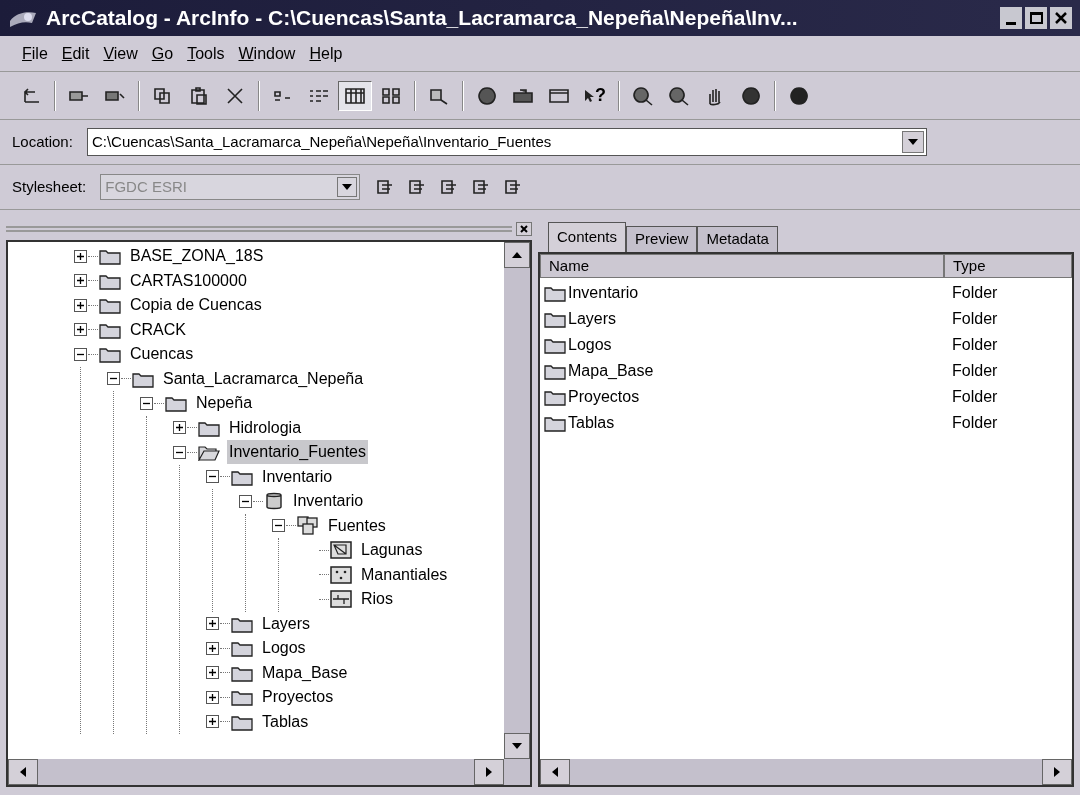  Describe the element at coordinates (188, 280) in the screenshot. I see `tree-item: CARTAS100000` at that location.